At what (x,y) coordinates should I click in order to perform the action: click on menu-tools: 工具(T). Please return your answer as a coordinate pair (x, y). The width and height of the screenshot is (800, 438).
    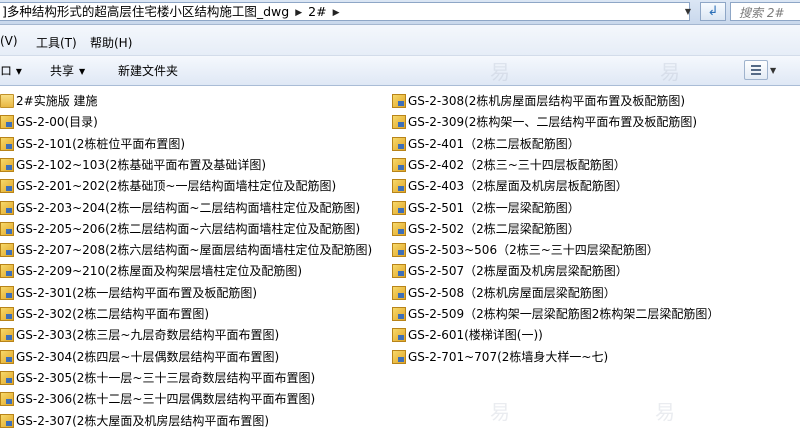
    Looking at the image, I should click on (56, 42).